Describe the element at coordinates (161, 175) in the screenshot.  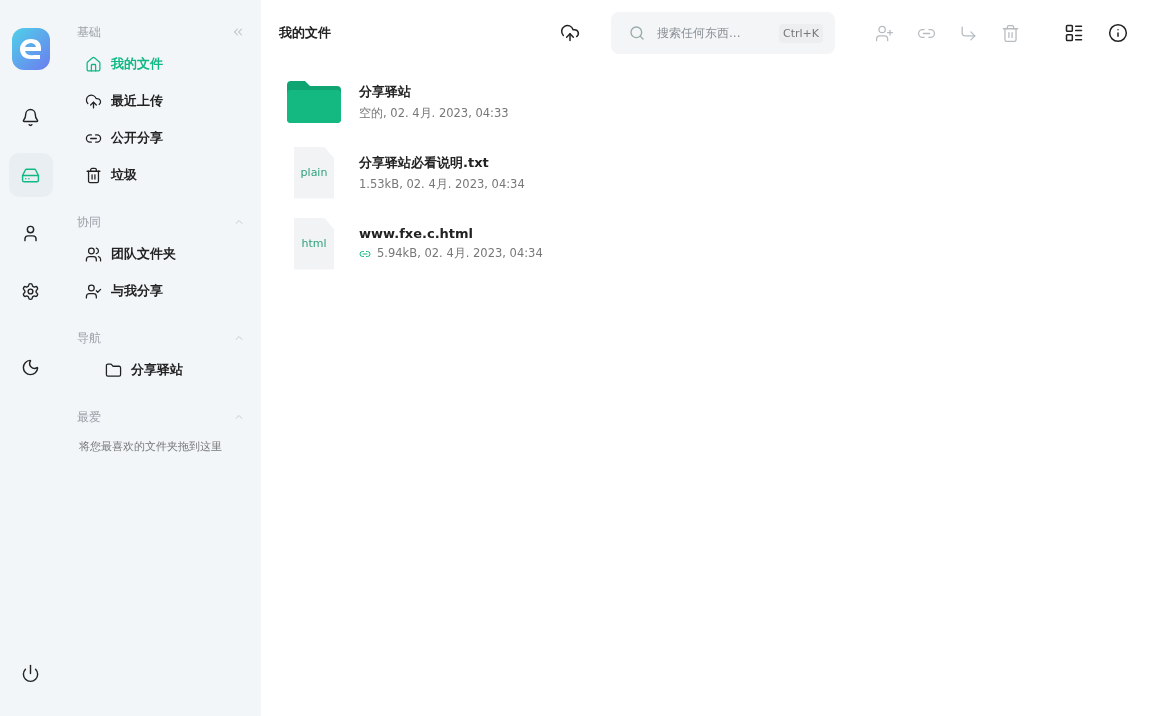
I see `sidebar-item: 垃圾` at that location.